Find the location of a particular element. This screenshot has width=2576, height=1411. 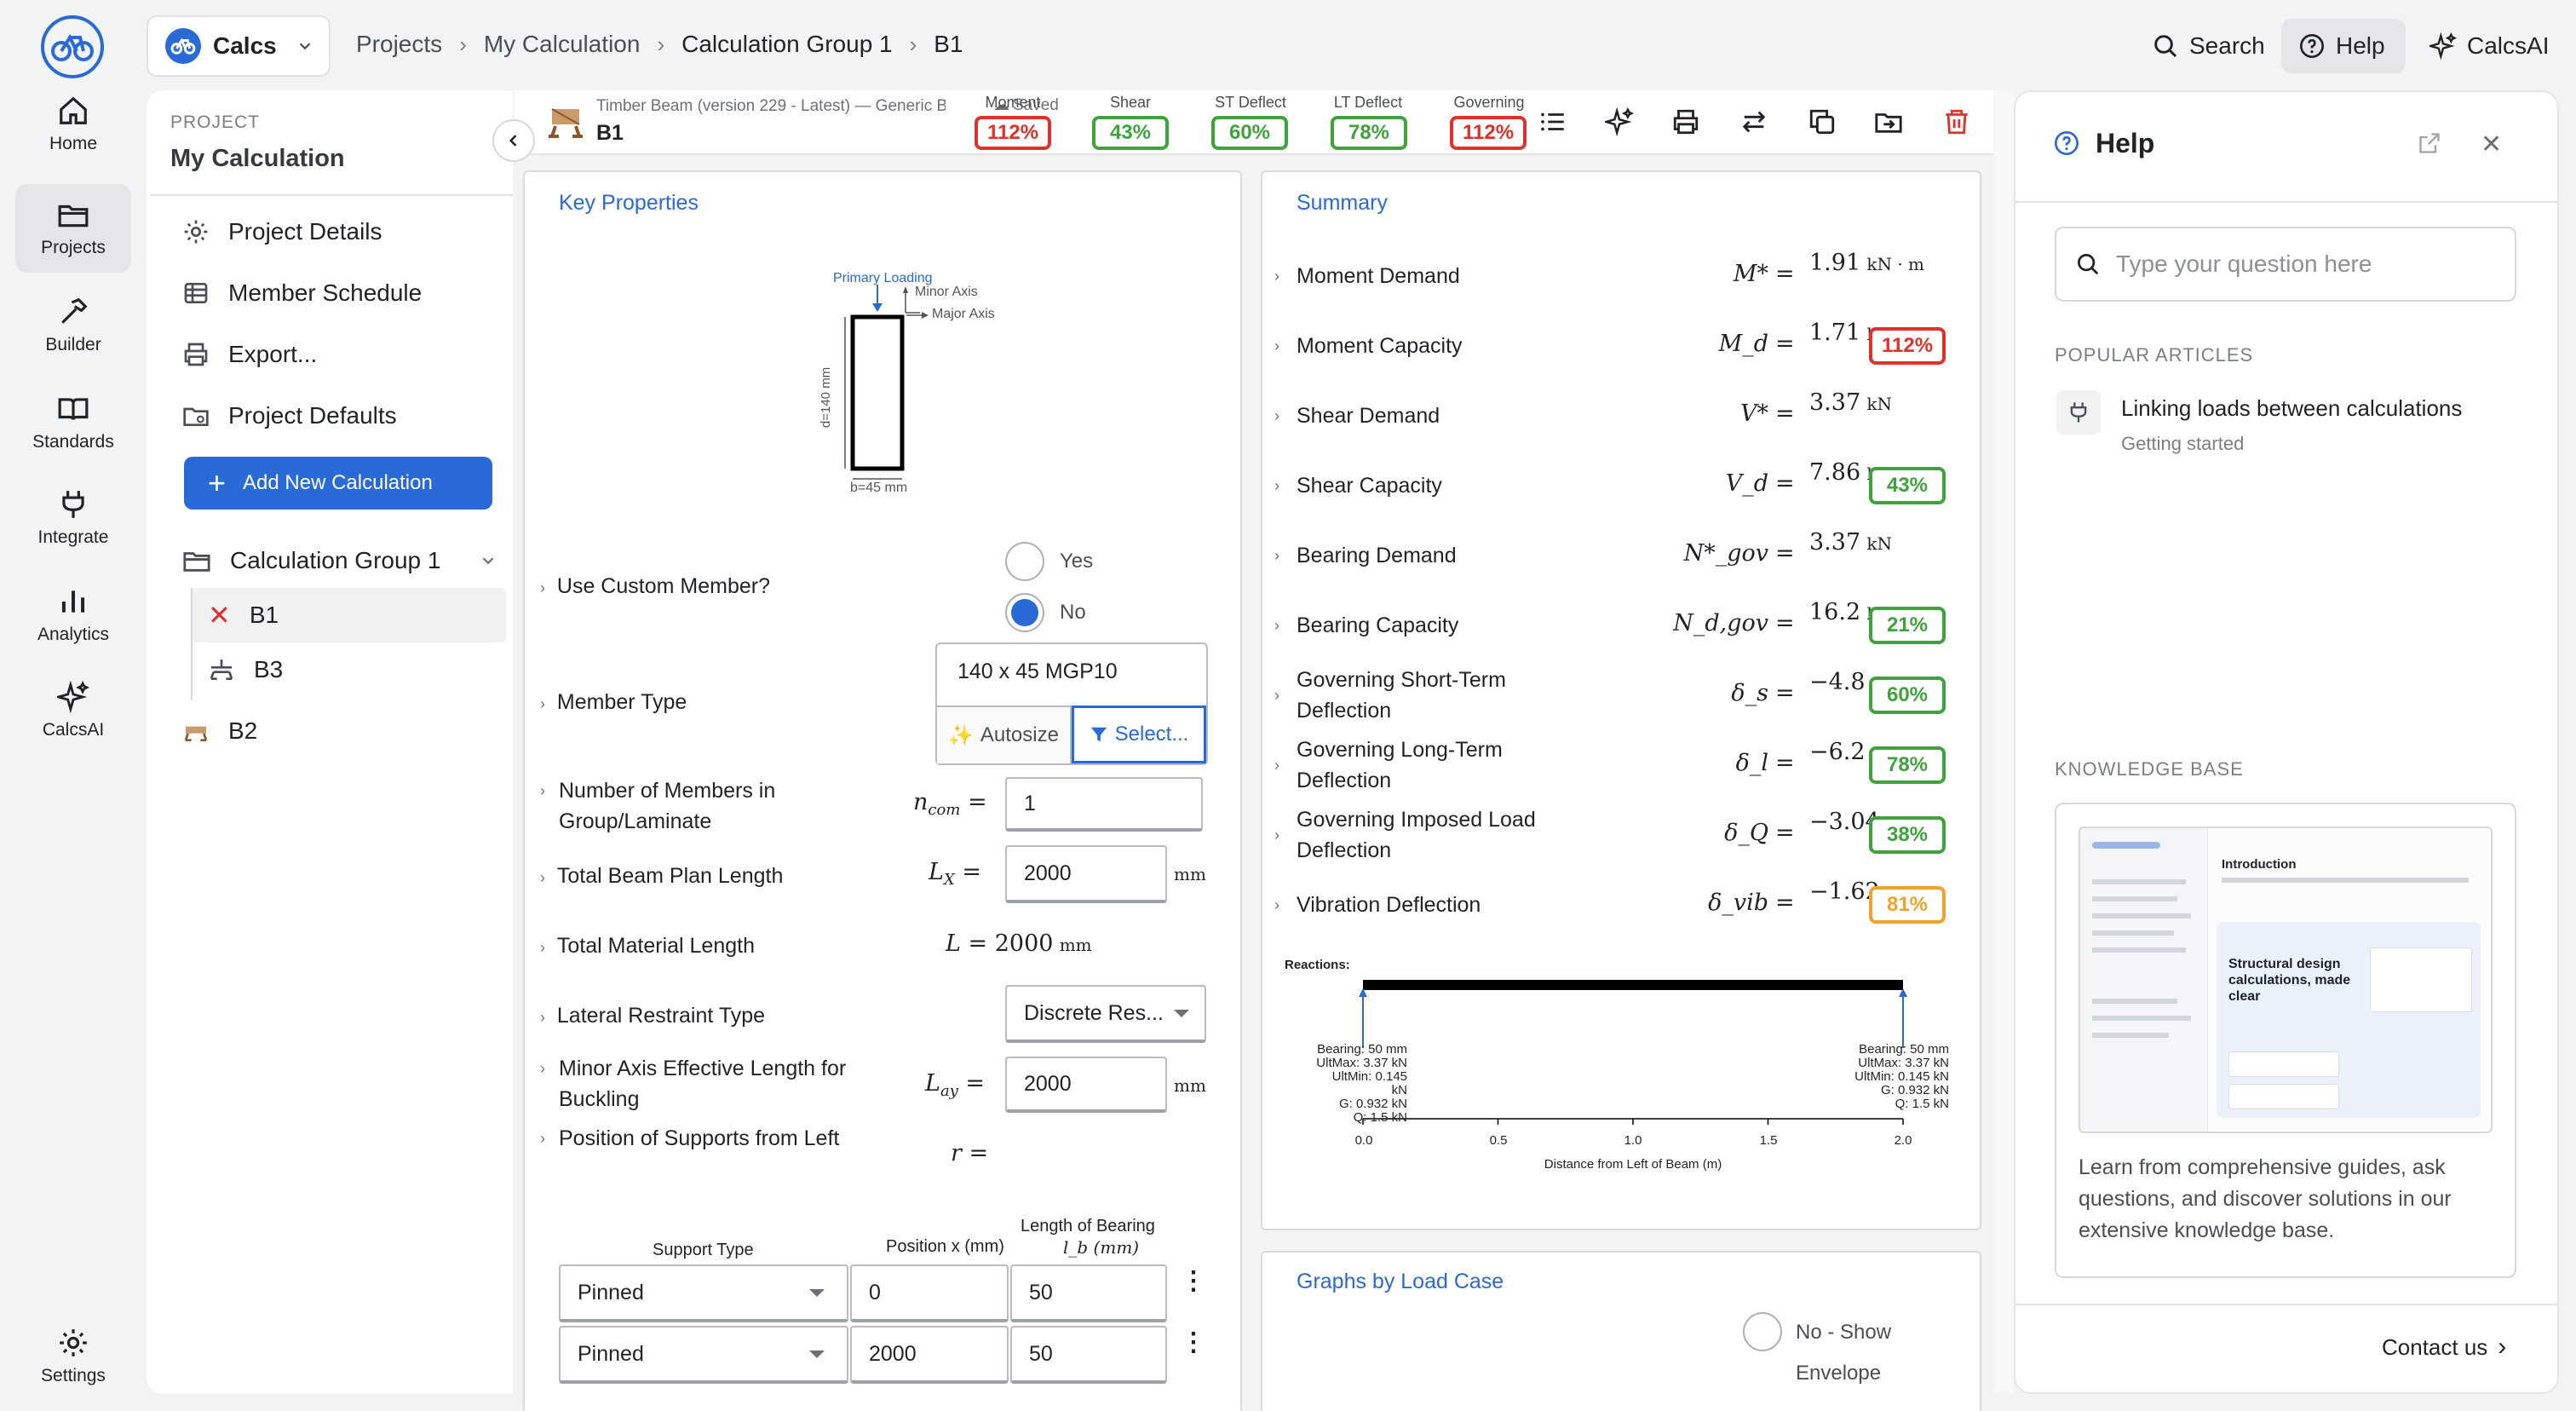

delete-icon is located at coordinates (1956, 121).